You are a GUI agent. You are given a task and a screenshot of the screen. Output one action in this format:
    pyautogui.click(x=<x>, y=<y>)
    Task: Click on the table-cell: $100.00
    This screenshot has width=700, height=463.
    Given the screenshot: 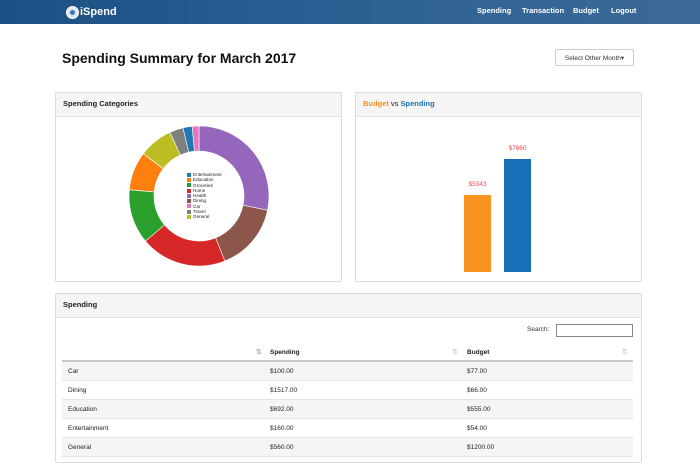 What is the action you would take?
    pyautogui.click(x=282, y=371)
    